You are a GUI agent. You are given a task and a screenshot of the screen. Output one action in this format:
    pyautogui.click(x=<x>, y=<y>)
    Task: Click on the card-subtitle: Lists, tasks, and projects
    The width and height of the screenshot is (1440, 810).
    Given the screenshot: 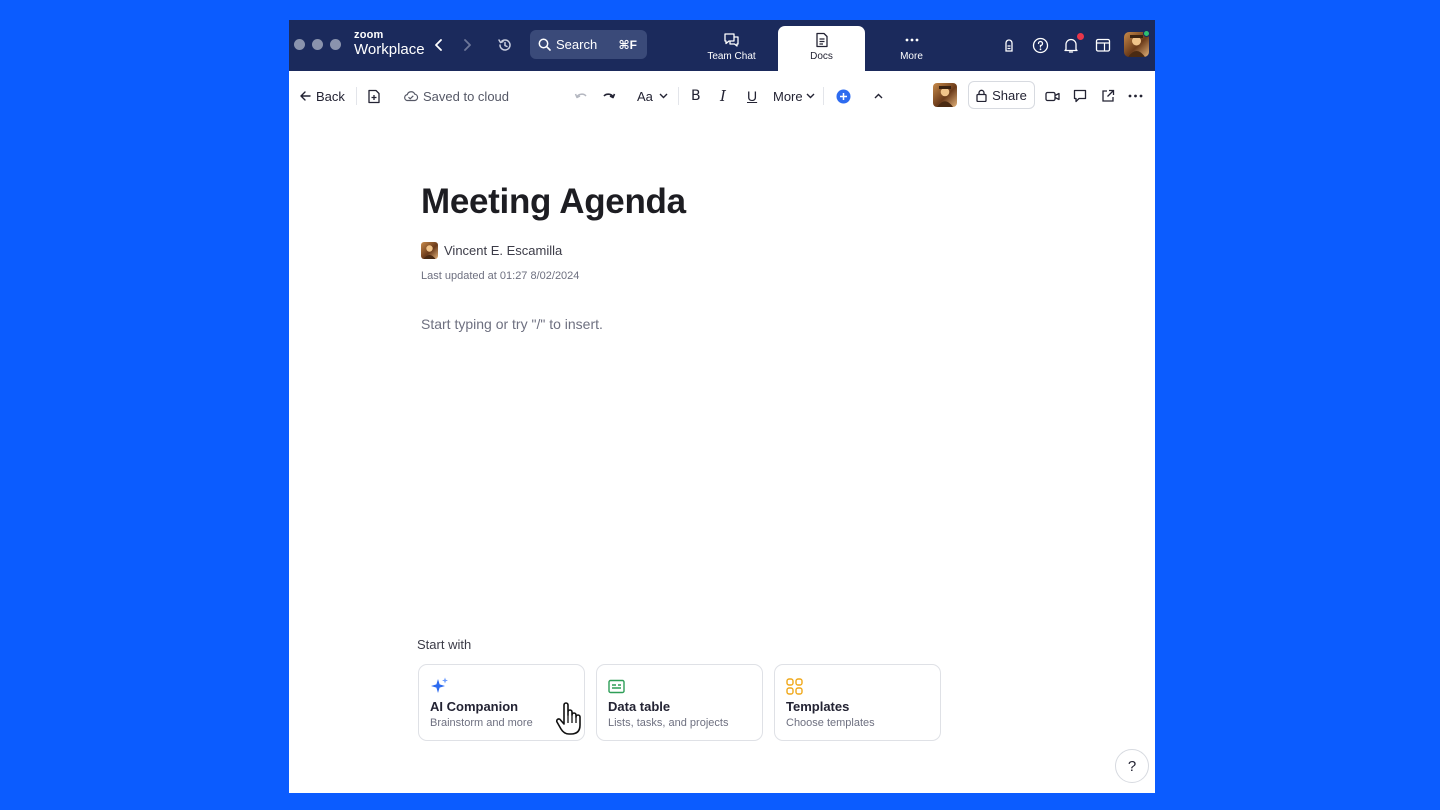 What is the action you would take?
    pyautogui.click(x=668, y=723)
    